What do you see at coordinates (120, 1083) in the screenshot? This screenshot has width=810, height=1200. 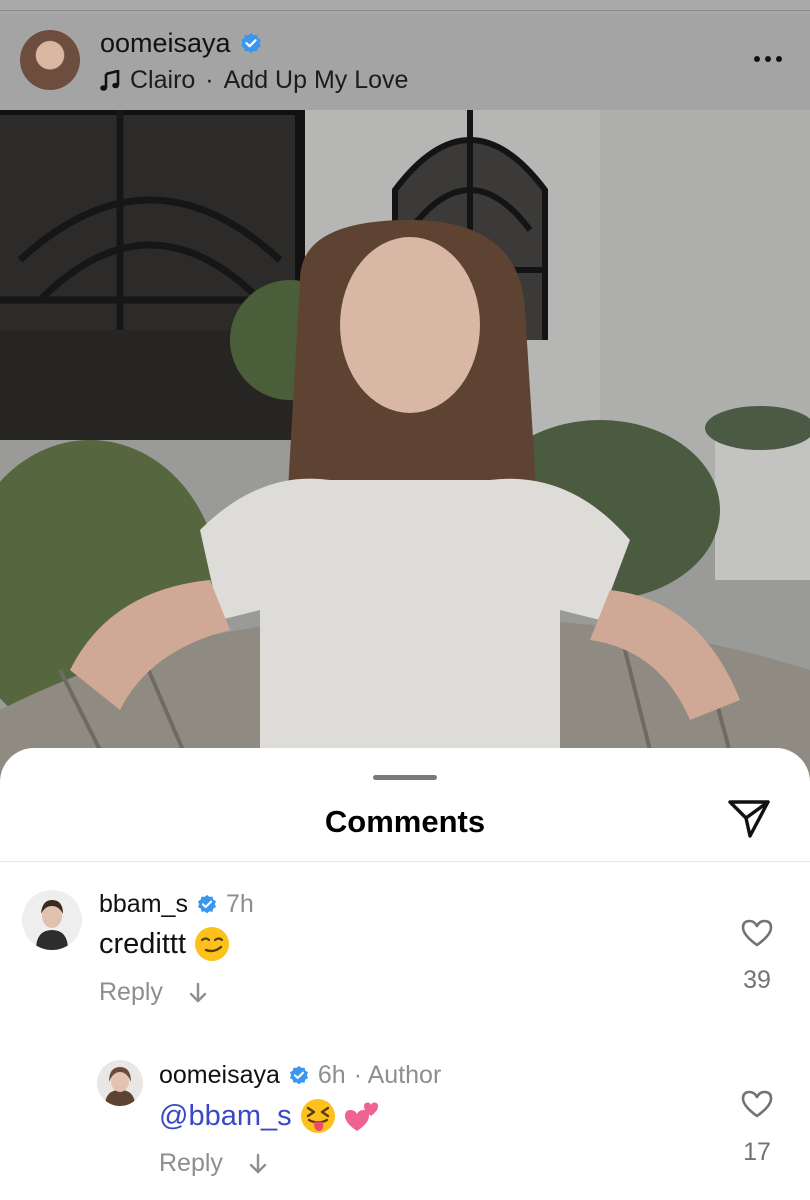 I see `commenter-avatar` at bounding box center [120, 1083].